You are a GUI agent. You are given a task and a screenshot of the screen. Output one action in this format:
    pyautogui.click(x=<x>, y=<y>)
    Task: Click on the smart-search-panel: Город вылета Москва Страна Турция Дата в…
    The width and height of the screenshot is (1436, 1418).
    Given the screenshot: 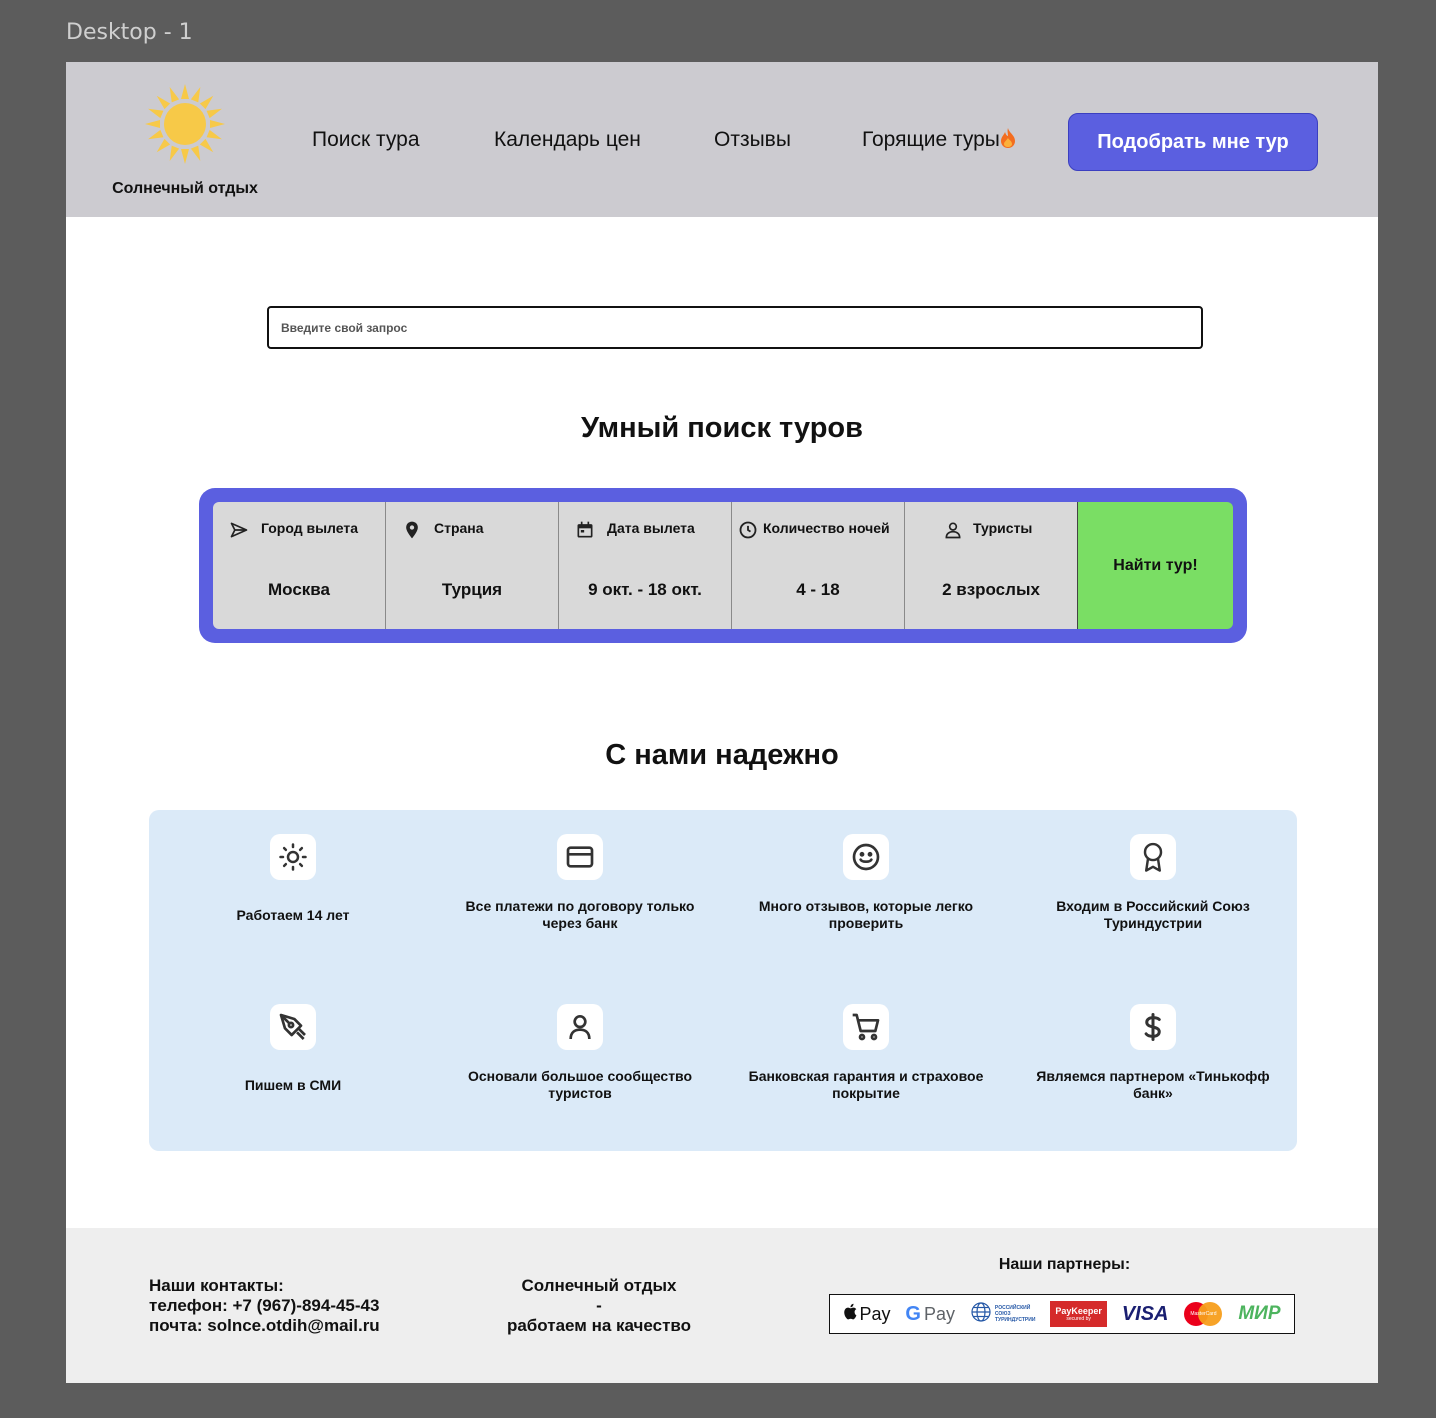 What is the action you would take?
    pyautogui.click(x=723, y=565)
    